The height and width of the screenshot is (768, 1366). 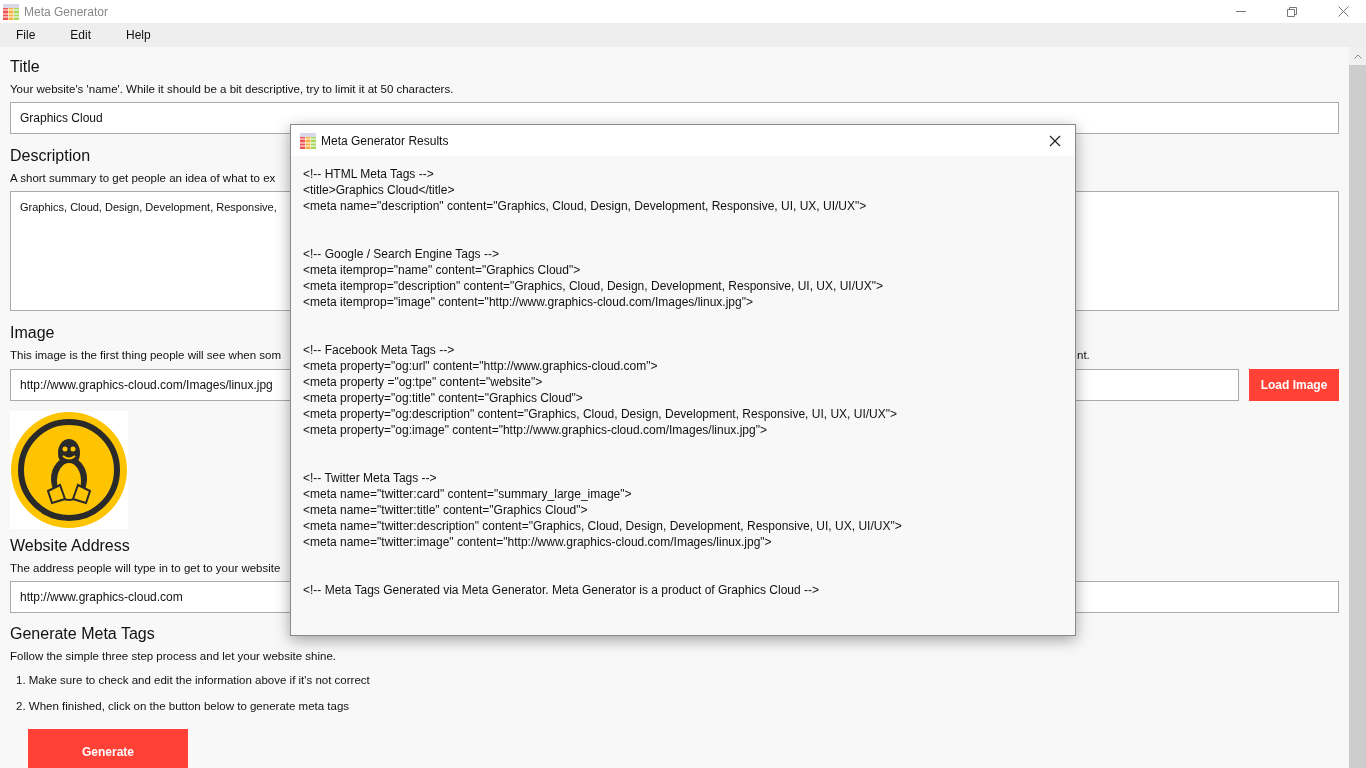 What do you see at coordinates (50, 156) in the screenshot?
I see `section-heading: Description` at bounding box center [50, 156].